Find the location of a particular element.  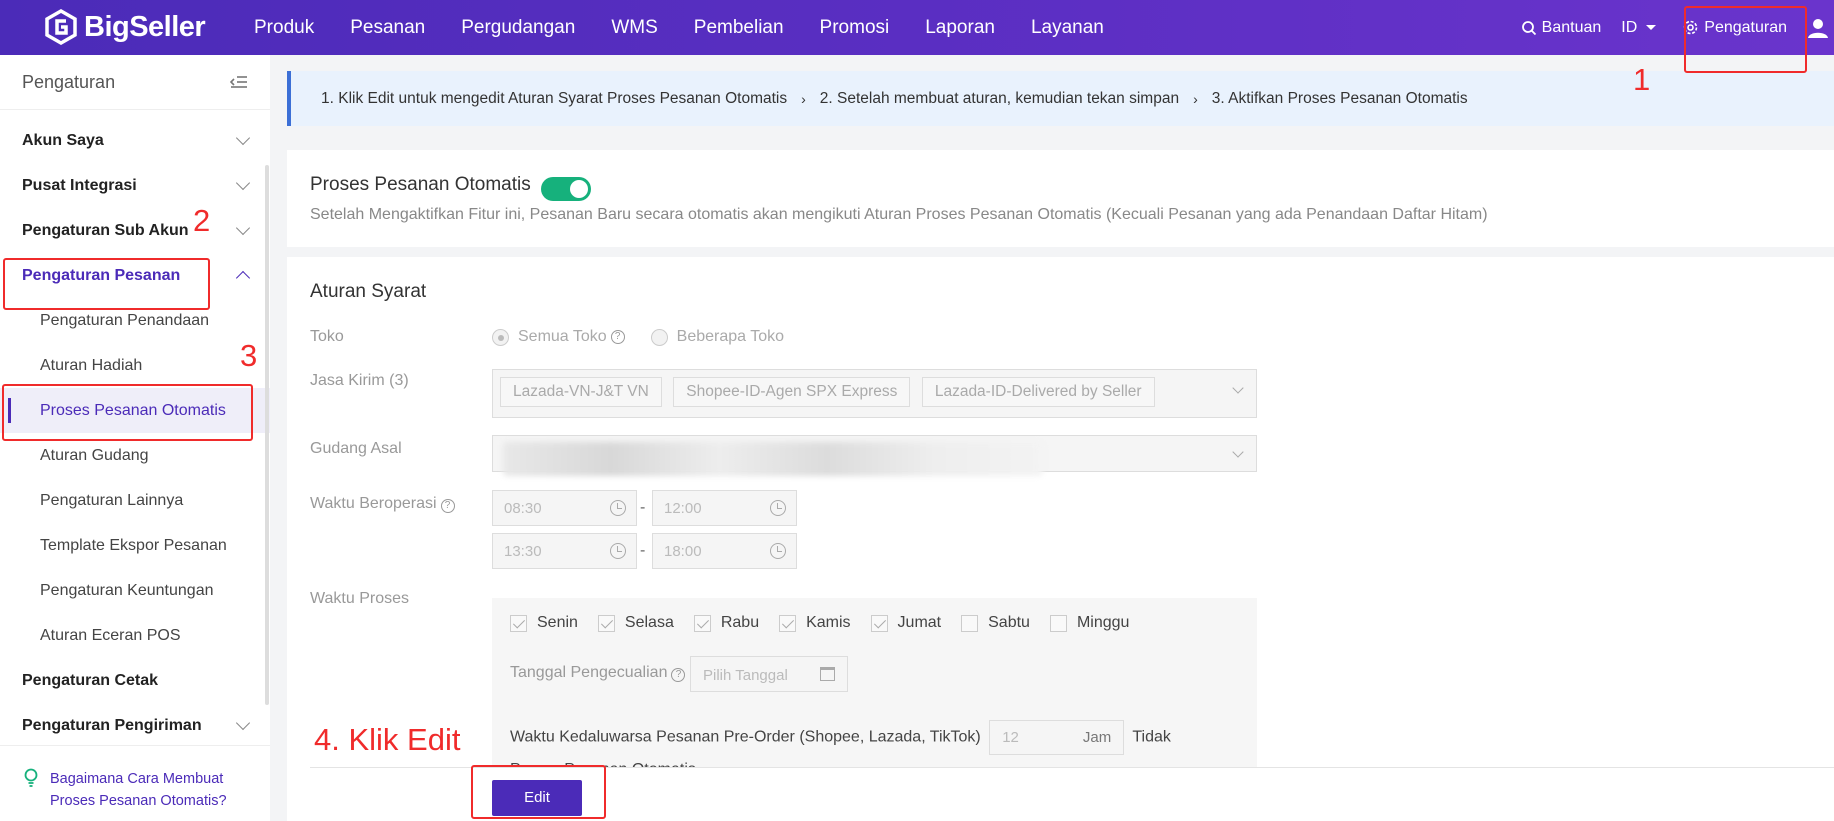

user-avatar is located at coordinates (1820, 28).